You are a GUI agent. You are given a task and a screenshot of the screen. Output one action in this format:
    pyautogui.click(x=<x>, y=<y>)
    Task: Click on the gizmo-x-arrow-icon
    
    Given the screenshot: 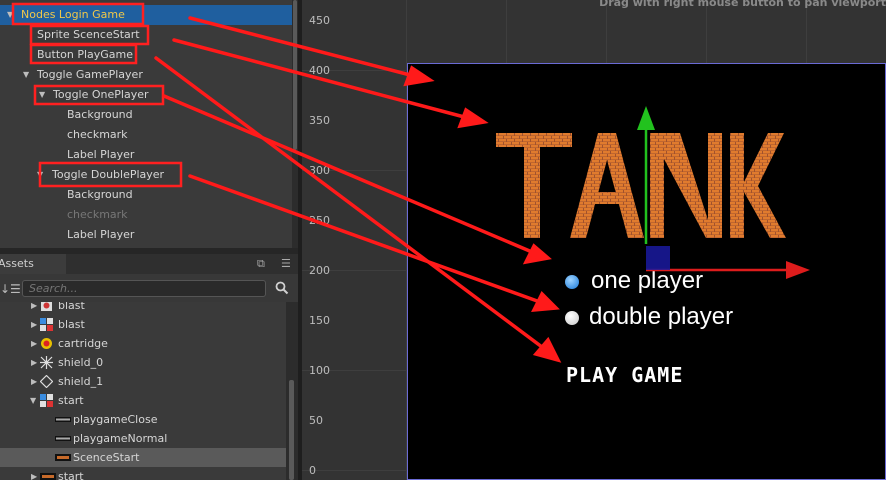 What is the action you would take?
    pyautogui.click(x=798, y=270)
    